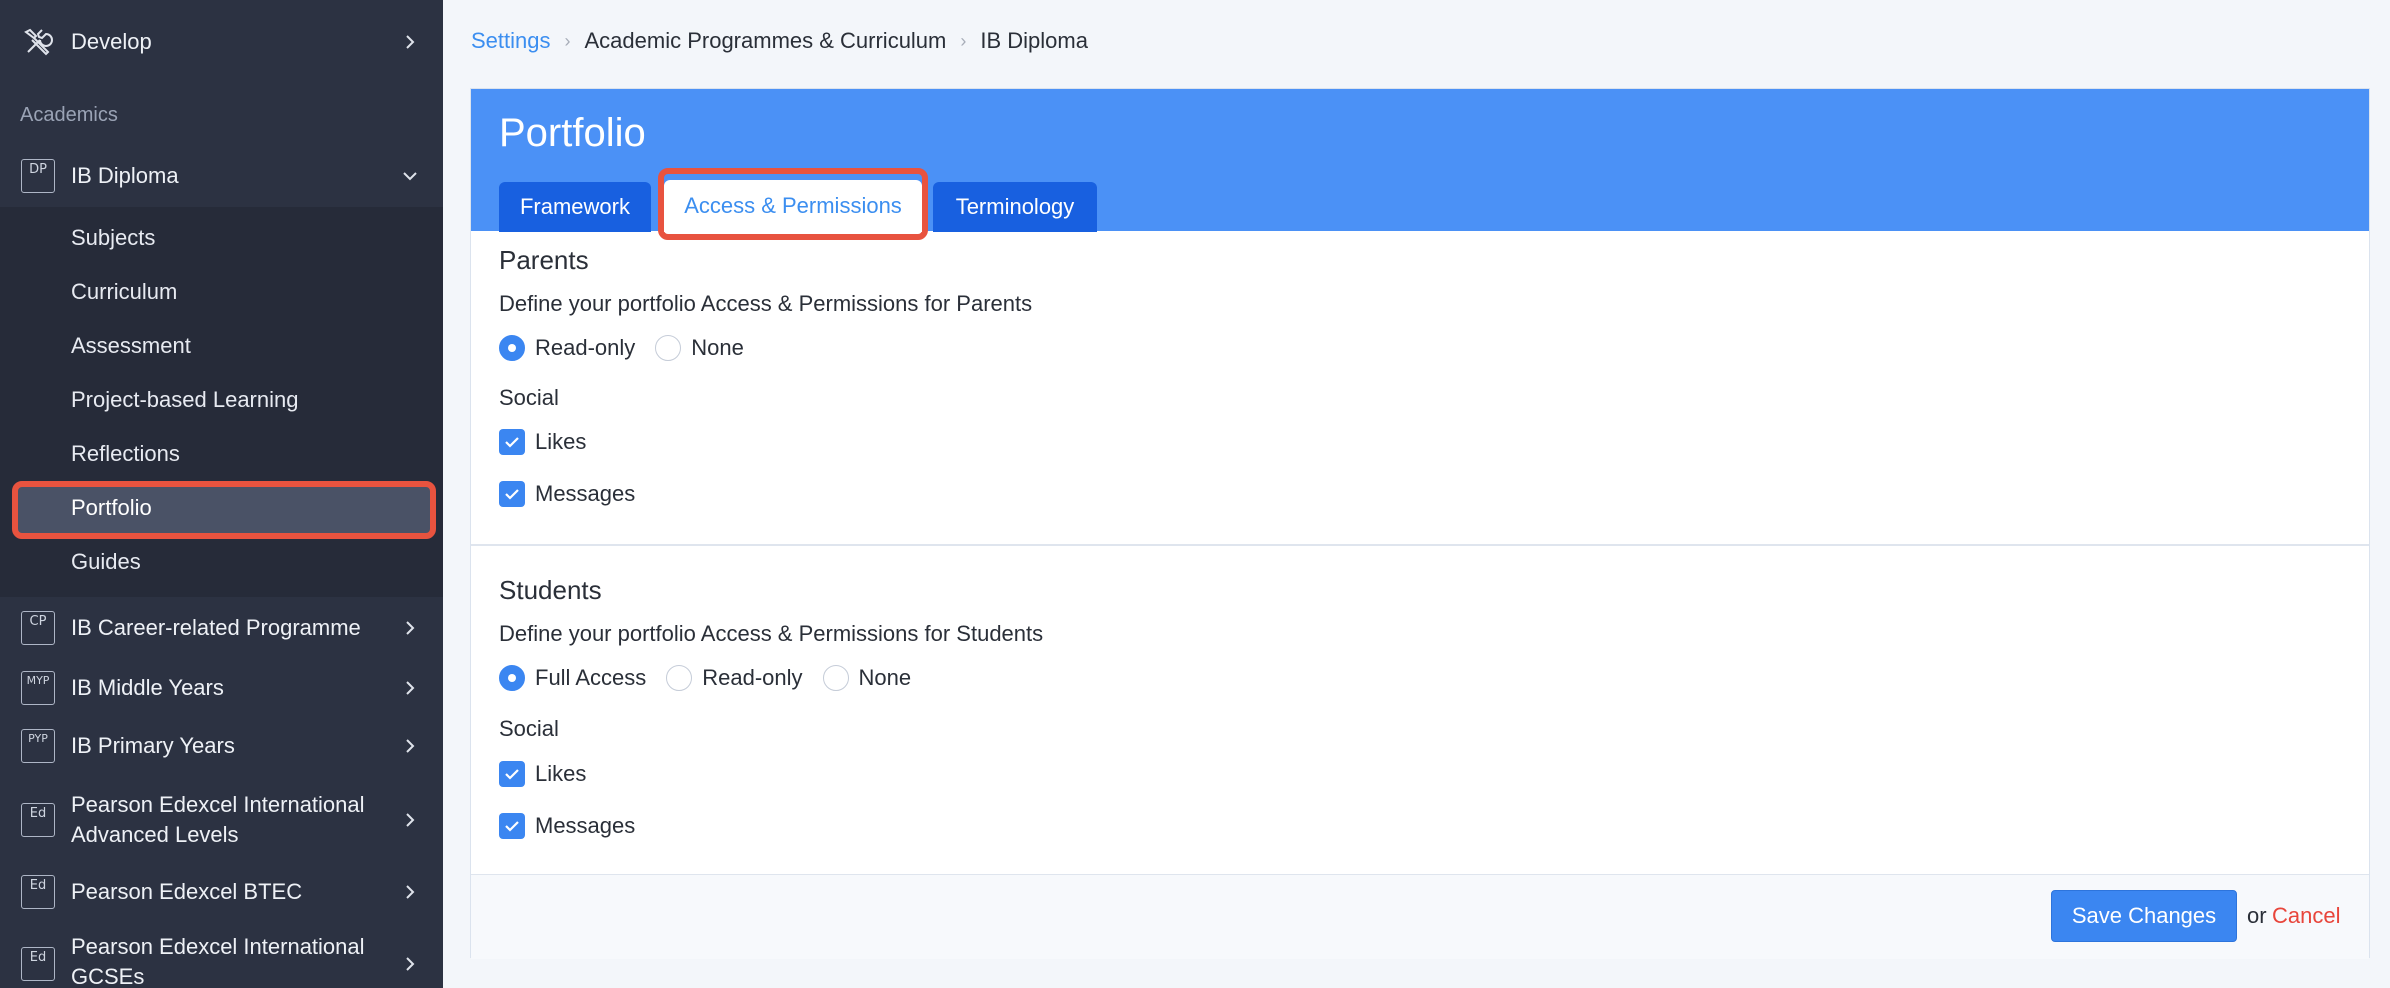 The image size is (2390, 988). What do you see at coordinates (529, 728) in the screenshot?
I see `students-social-label: Social` at bounding box center [529, 728].